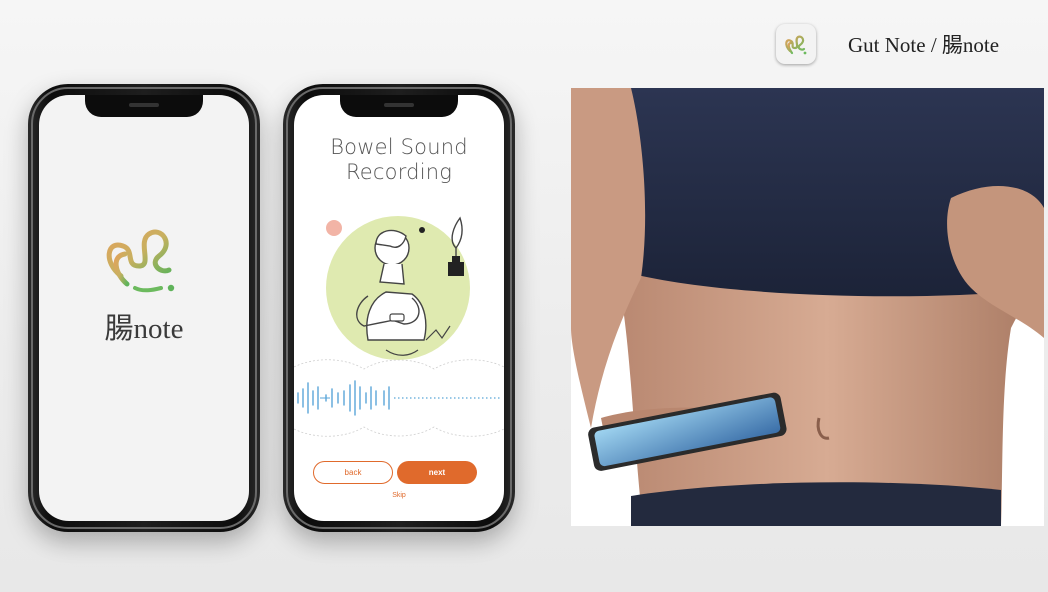  Describe the element at coordinates (924, 45) in the screenshot. I see `brand-title: Gut Note / 腸note` at that location.